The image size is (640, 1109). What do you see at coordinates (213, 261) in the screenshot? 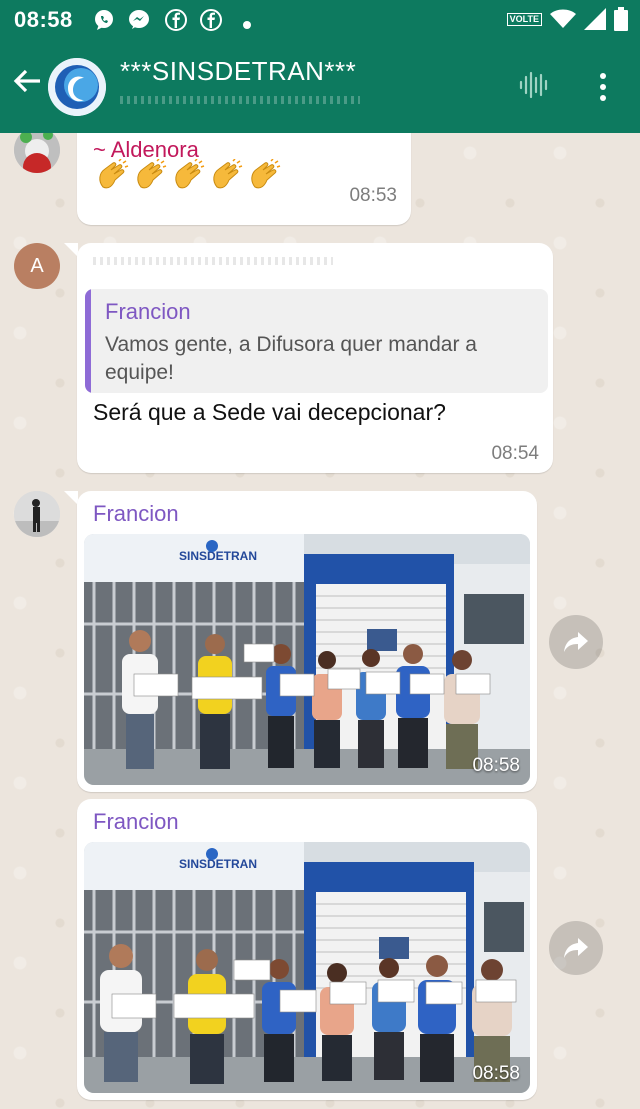
I see `blurred-sender` at bounding box center [213, 261].